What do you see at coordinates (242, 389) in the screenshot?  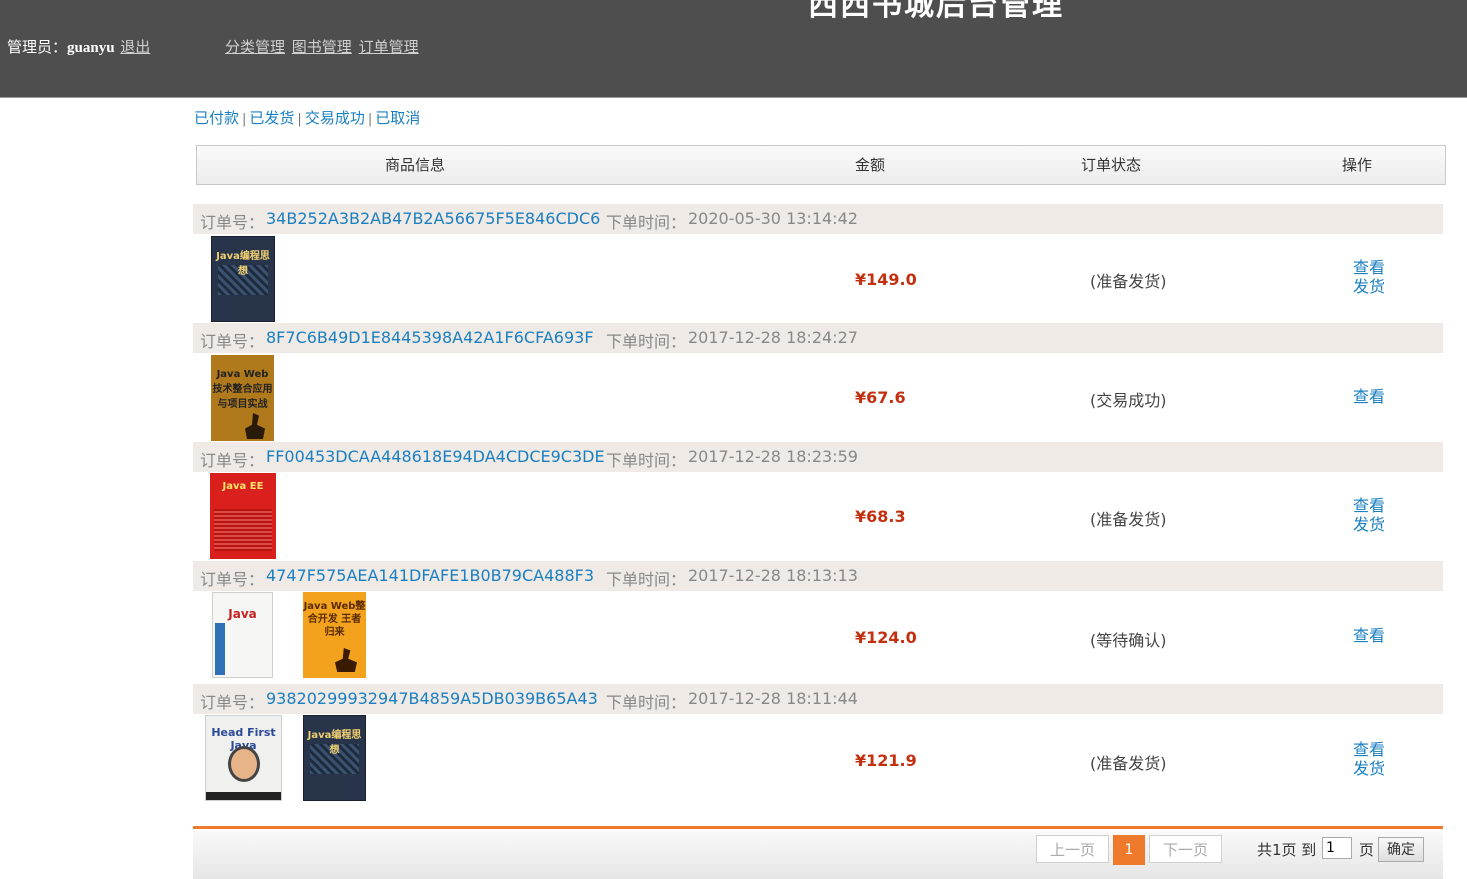 I see `cover-title: Java Web 技术整合应用与项目实战` at bounding box center [242, 389].